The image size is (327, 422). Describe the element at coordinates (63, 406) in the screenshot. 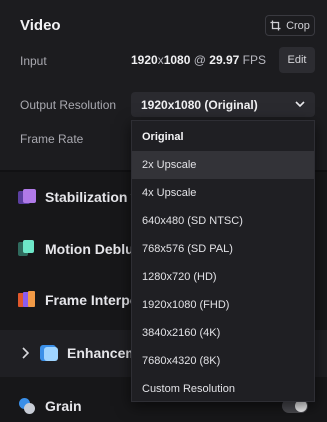

I see `feature-label: Grain` at that location.